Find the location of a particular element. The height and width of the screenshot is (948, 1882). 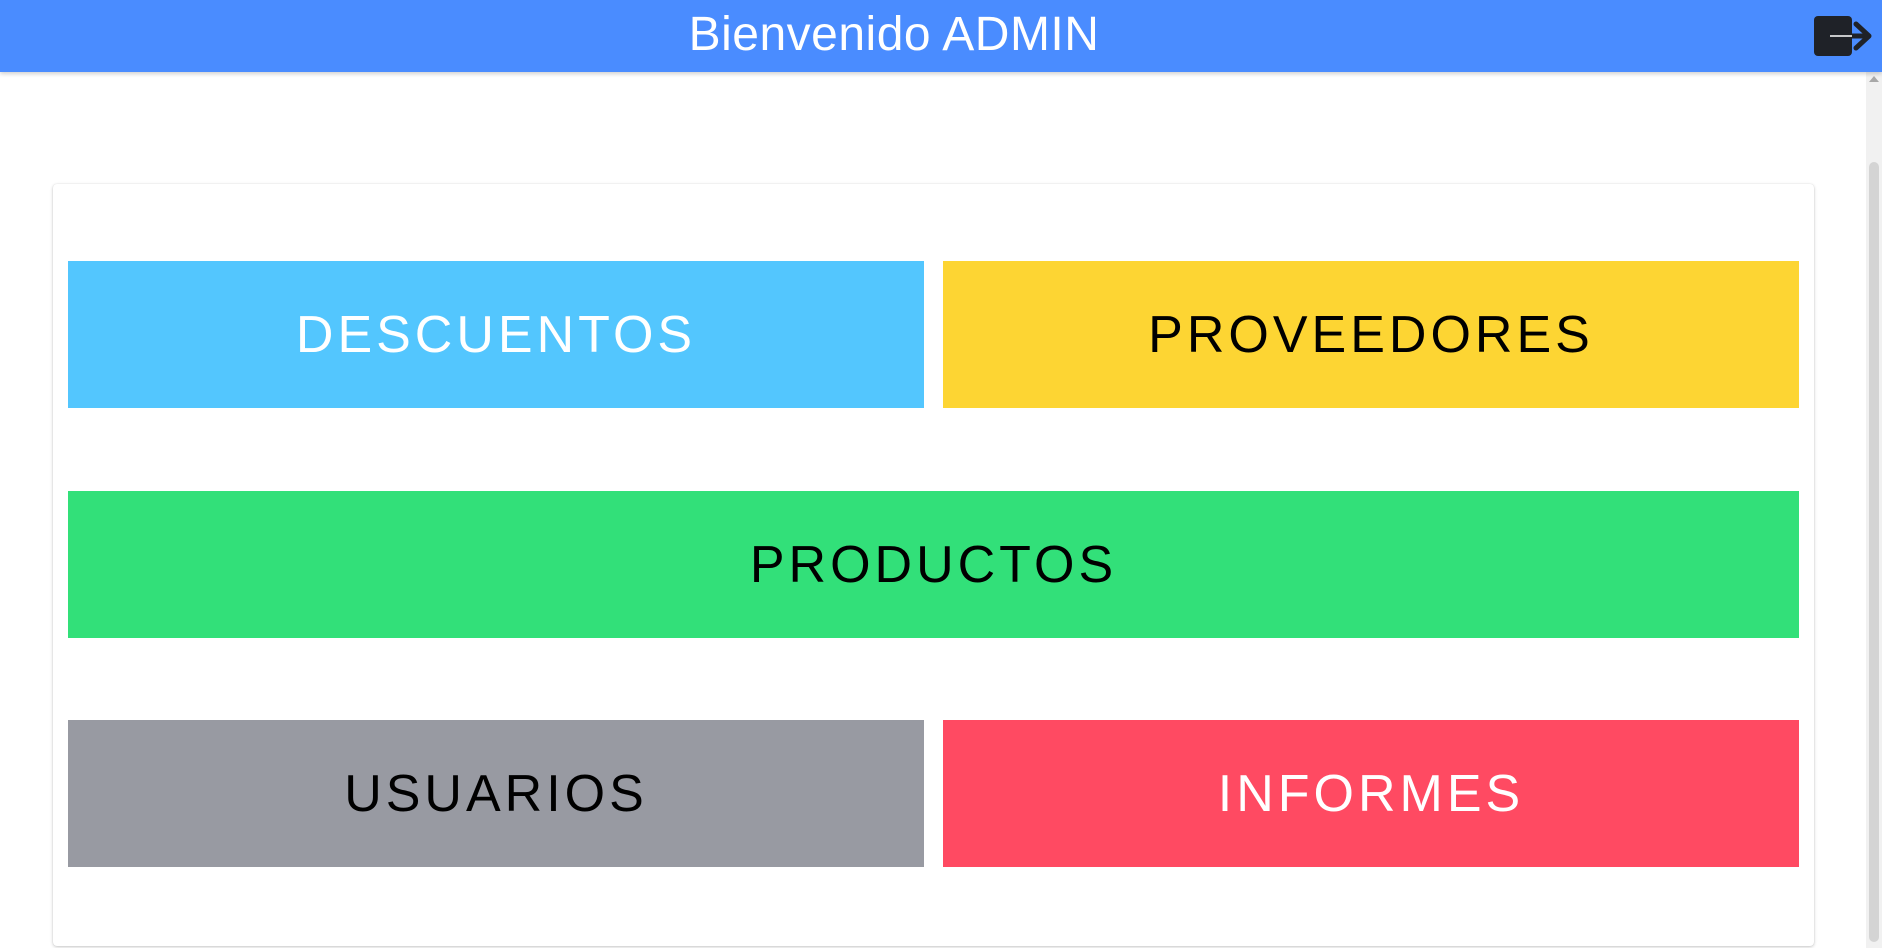

informes-button: INFORMES is located at coordinates (1371, 793).